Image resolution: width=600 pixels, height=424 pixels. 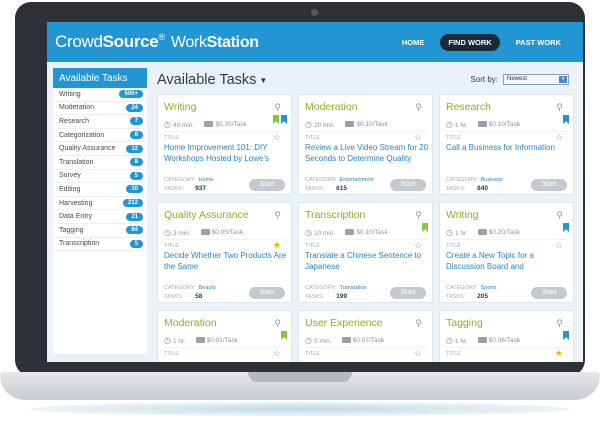 I want to click on card-category: CATEGORY: Beauty, so click(x=190, y=288).